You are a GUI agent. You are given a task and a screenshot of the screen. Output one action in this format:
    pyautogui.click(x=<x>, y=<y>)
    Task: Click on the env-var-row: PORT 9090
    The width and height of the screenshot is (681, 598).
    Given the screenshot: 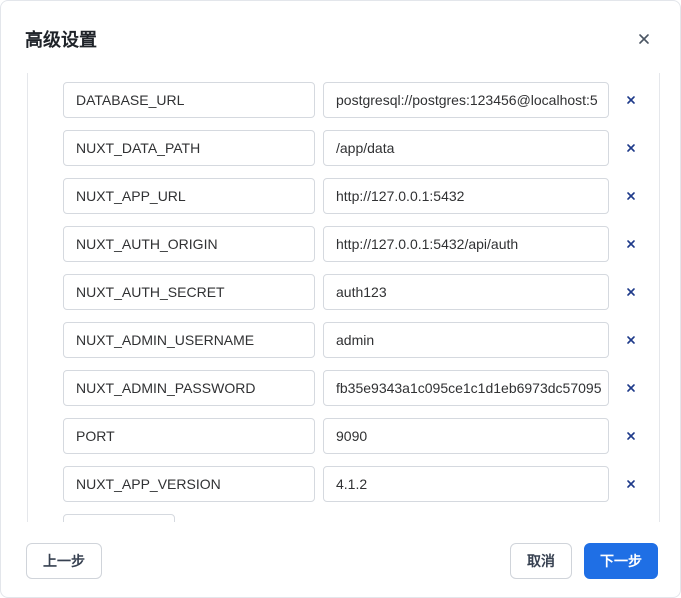 What is the action you would take?
    pyautogui.click(x=353, y=436)
    